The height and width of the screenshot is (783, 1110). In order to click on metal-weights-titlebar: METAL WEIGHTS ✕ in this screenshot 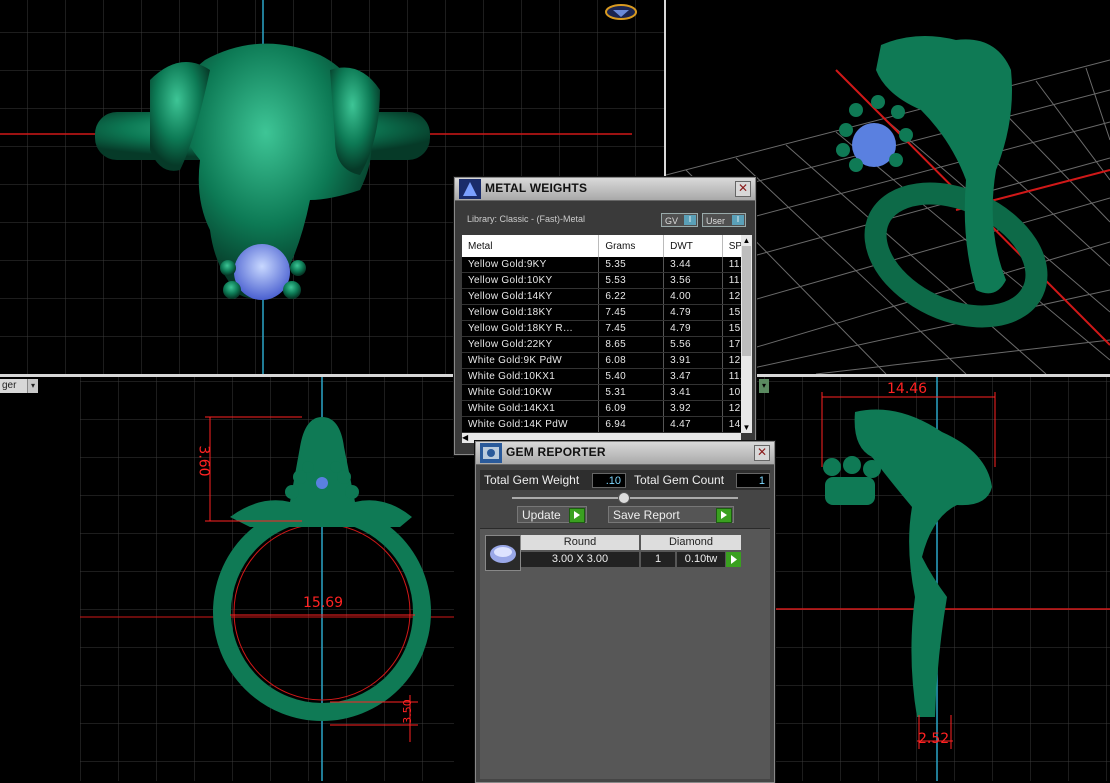, I will do `click(605, 189)`.